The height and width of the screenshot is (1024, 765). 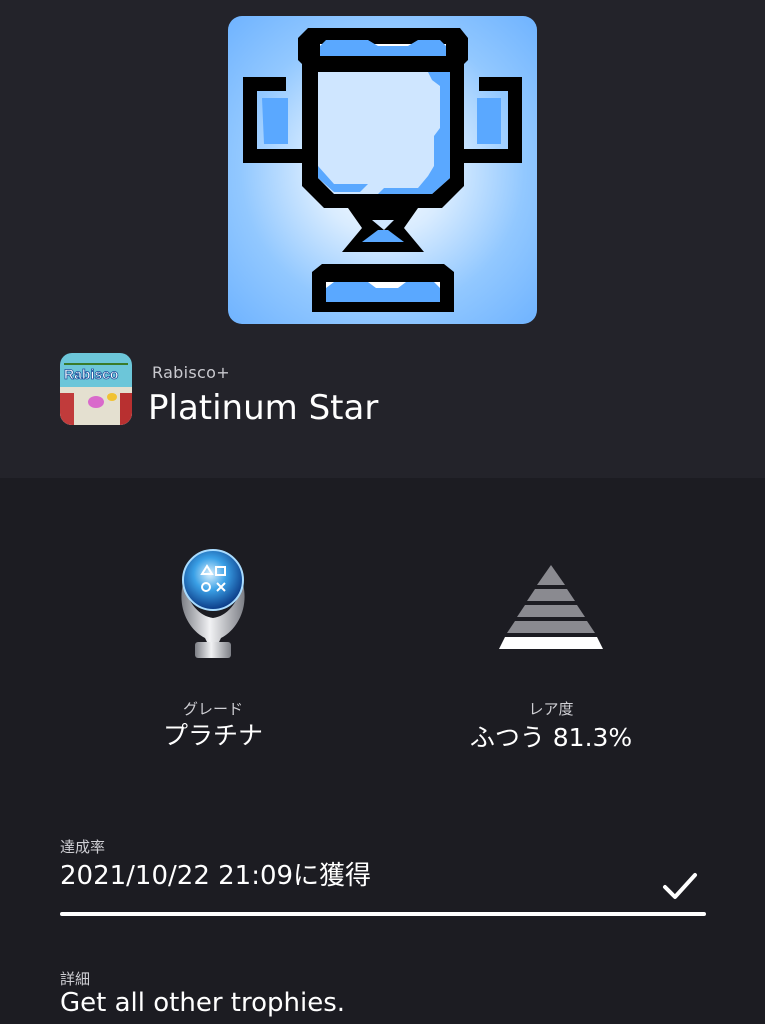 I want to click on progress-bar-fill, so click(x=383, y=914).